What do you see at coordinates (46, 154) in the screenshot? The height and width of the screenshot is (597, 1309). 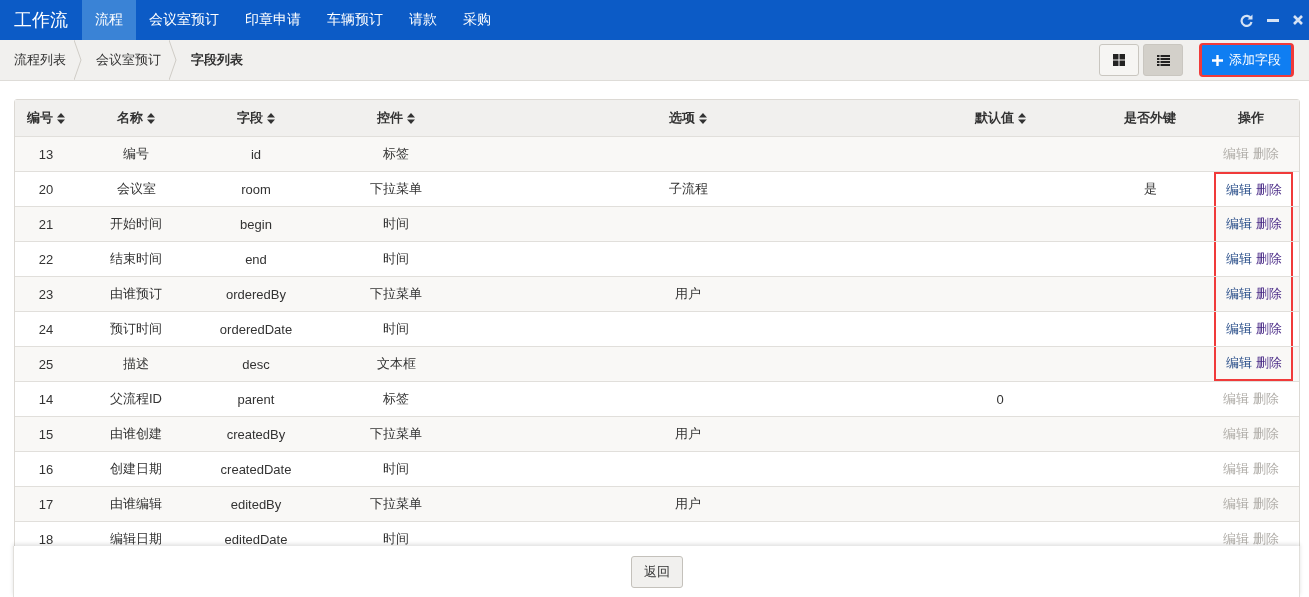 I see `id-cell: 13` at bounding box center [46, 154].